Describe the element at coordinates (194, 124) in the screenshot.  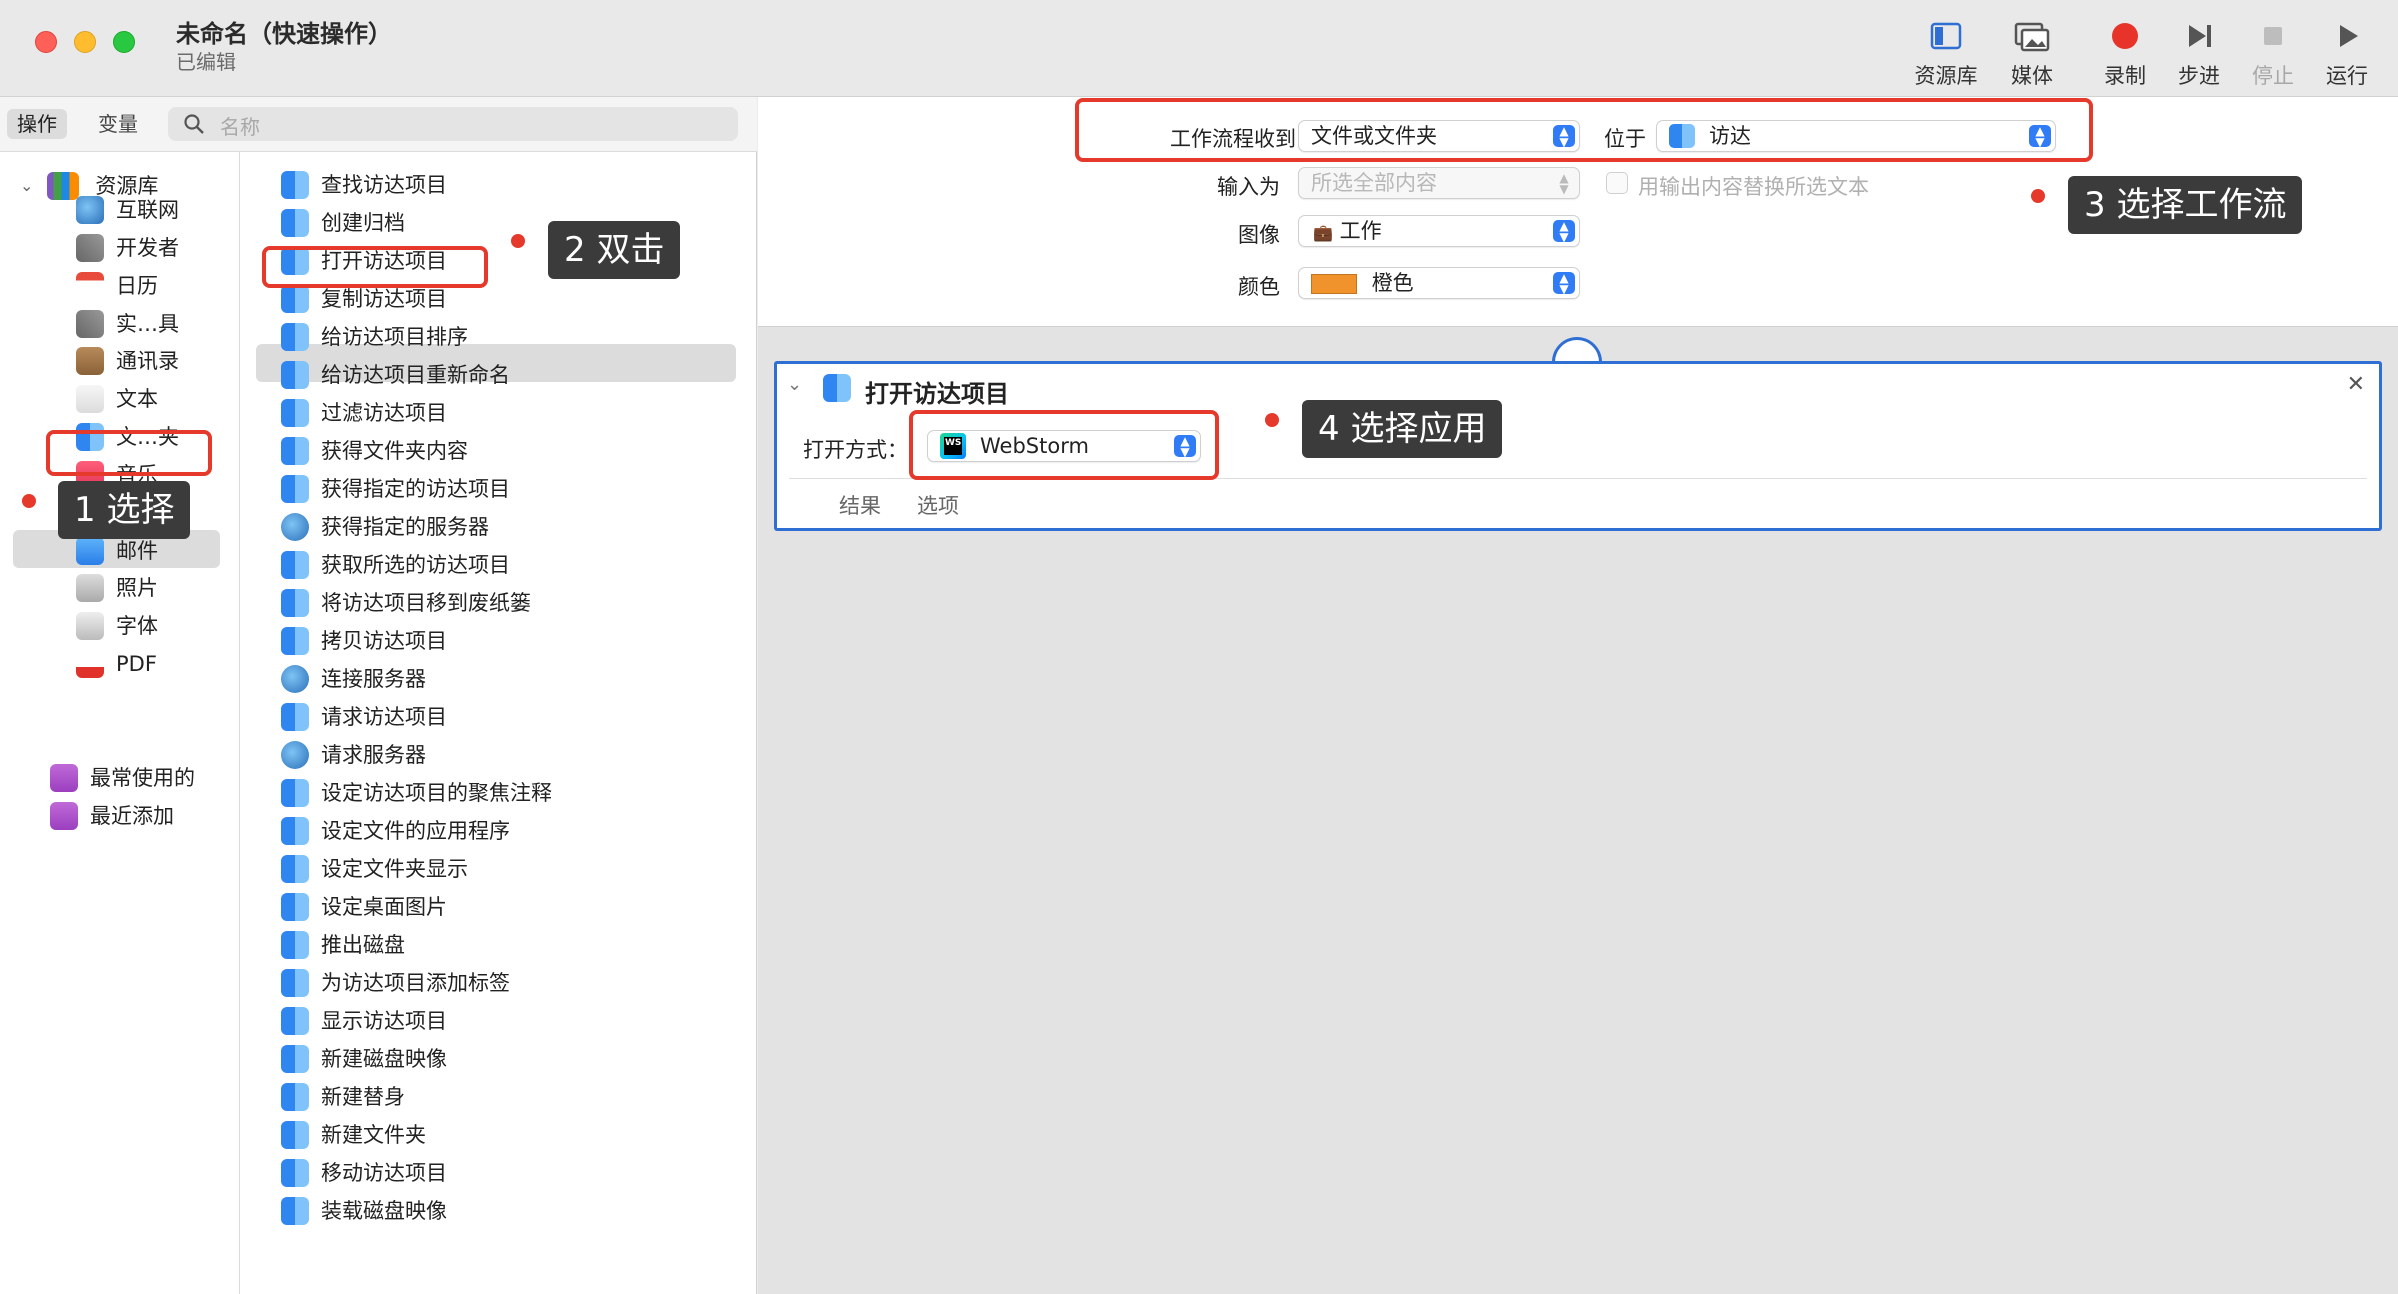
I see `search-icon` at that location.